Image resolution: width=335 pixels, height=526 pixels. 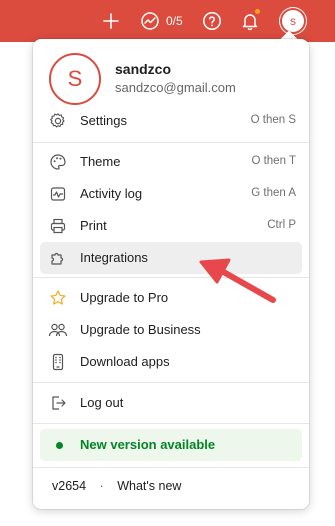 I want to click on menu-item-label: Upgrade to Pro, so click(x=124, y=297).